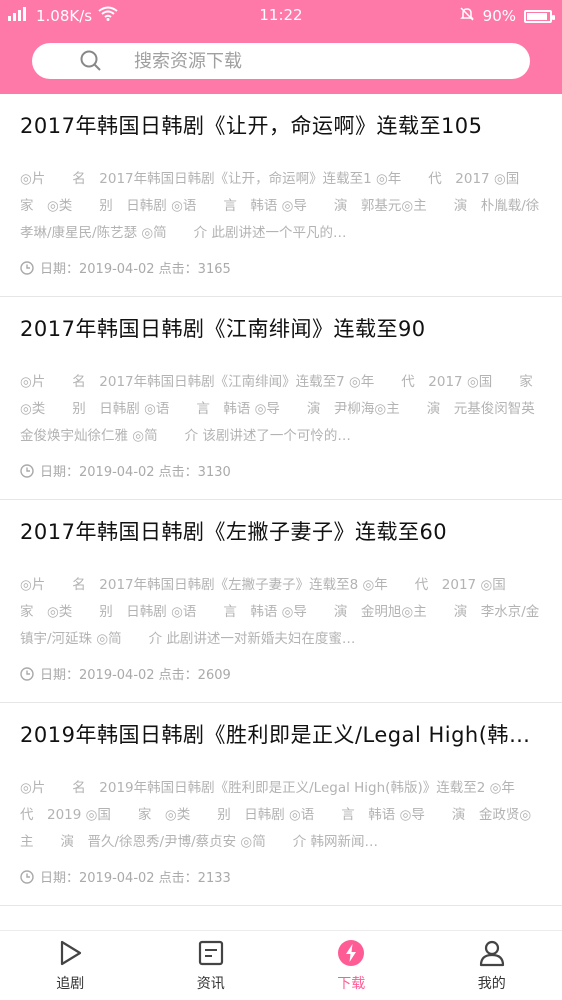  Describe the element at coordinates (539, 16) in the screenshot. I see `battery-icon` at that location.